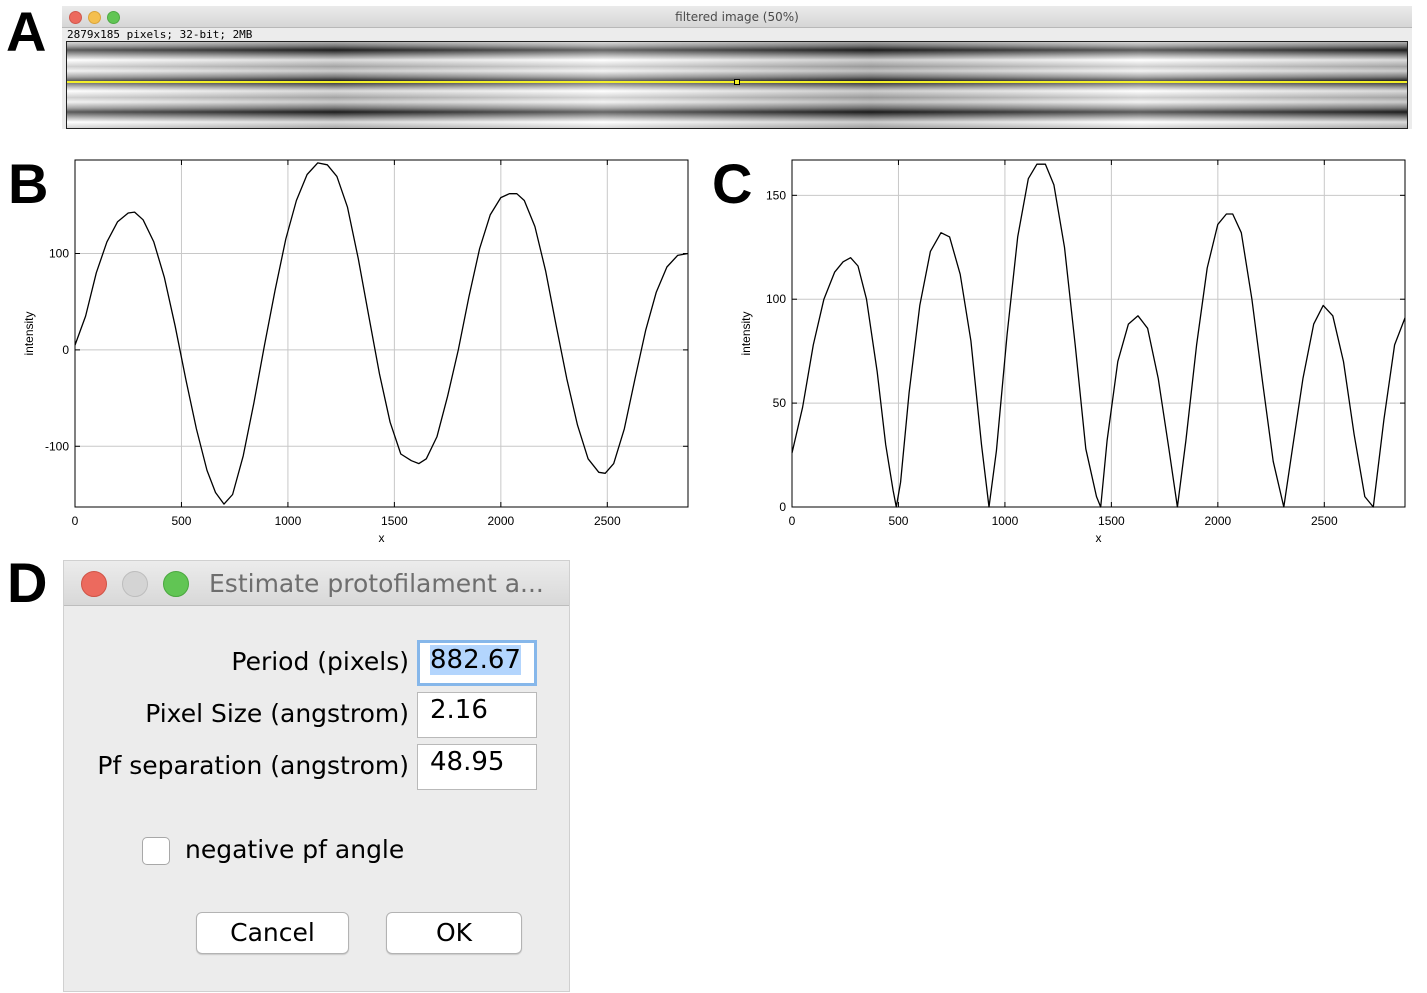  Describe the element at coordinates (59, 253) in the screenshot. I see `plot-b-y-tick-label: 100` at that location.